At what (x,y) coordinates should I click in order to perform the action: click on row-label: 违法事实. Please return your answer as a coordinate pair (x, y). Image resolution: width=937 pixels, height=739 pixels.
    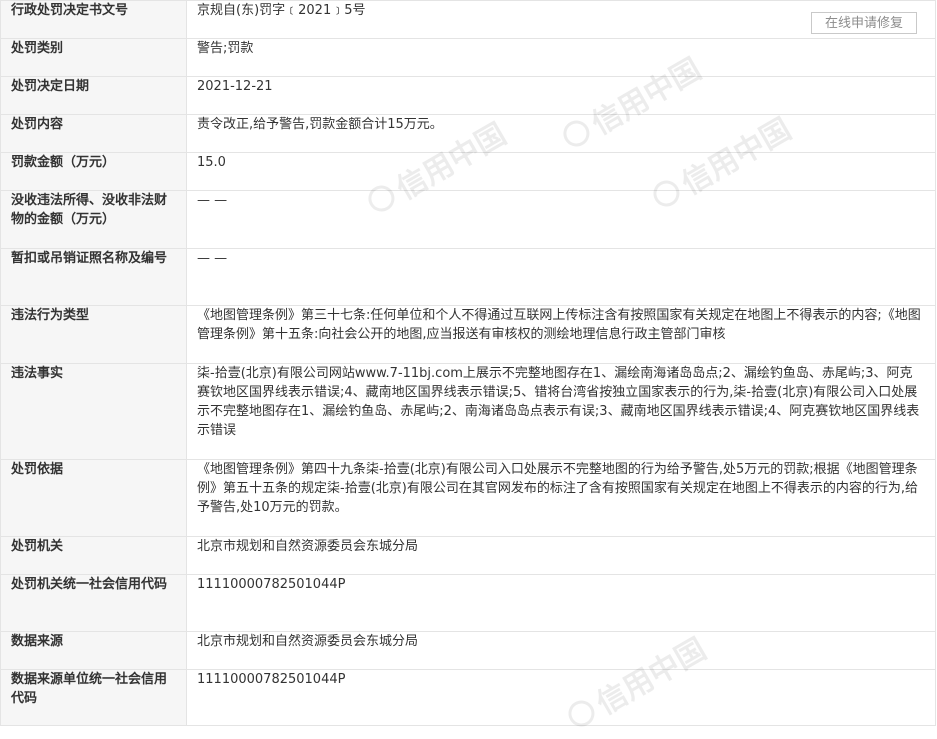
    Looking at the image, I should click on (93, 411).